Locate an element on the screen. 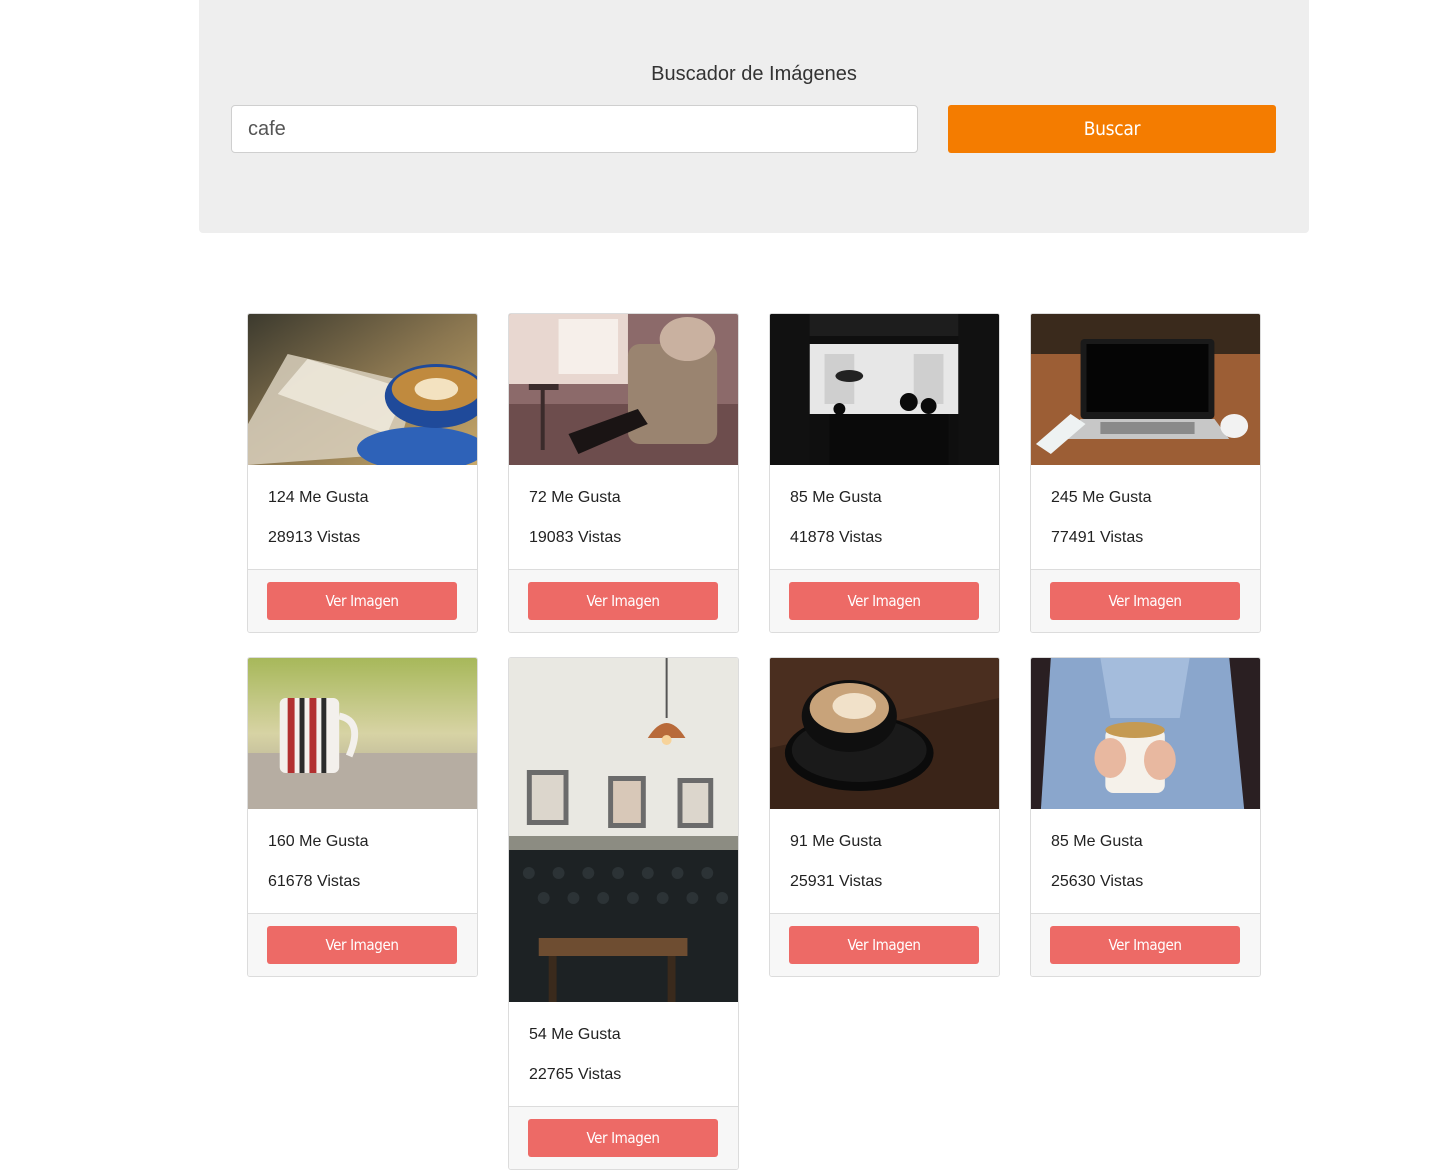 This screenshot has height=1176, width=1452. views-count: 61678 Vistas is located at coordinates (314, 881).